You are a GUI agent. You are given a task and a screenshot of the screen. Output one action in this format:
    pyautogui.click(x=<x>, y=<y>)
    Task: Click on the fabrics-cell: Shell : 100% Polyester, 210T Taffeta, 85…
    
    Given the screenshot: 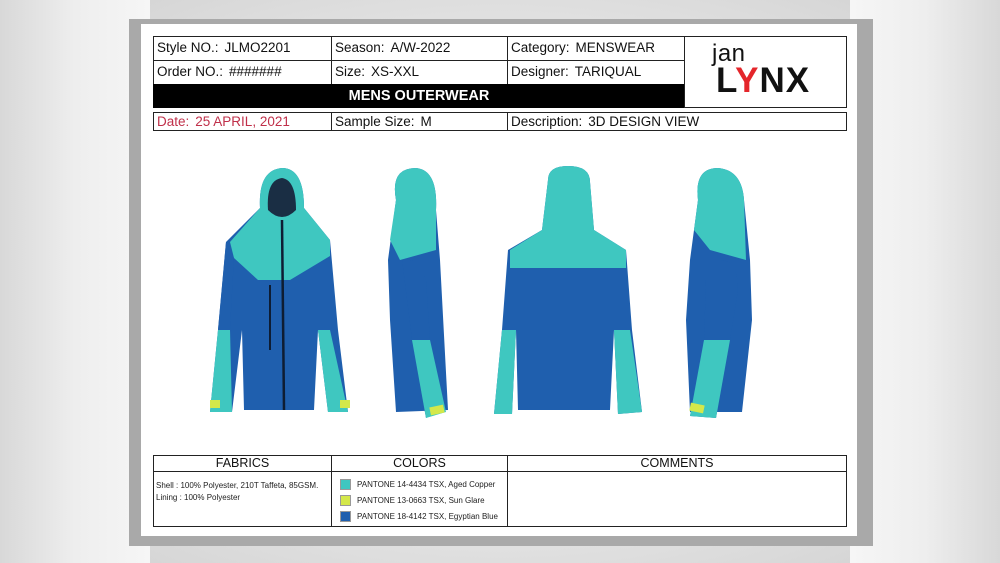 What is the action you would take?
    pyautogui.click(x=242, y=499)
    